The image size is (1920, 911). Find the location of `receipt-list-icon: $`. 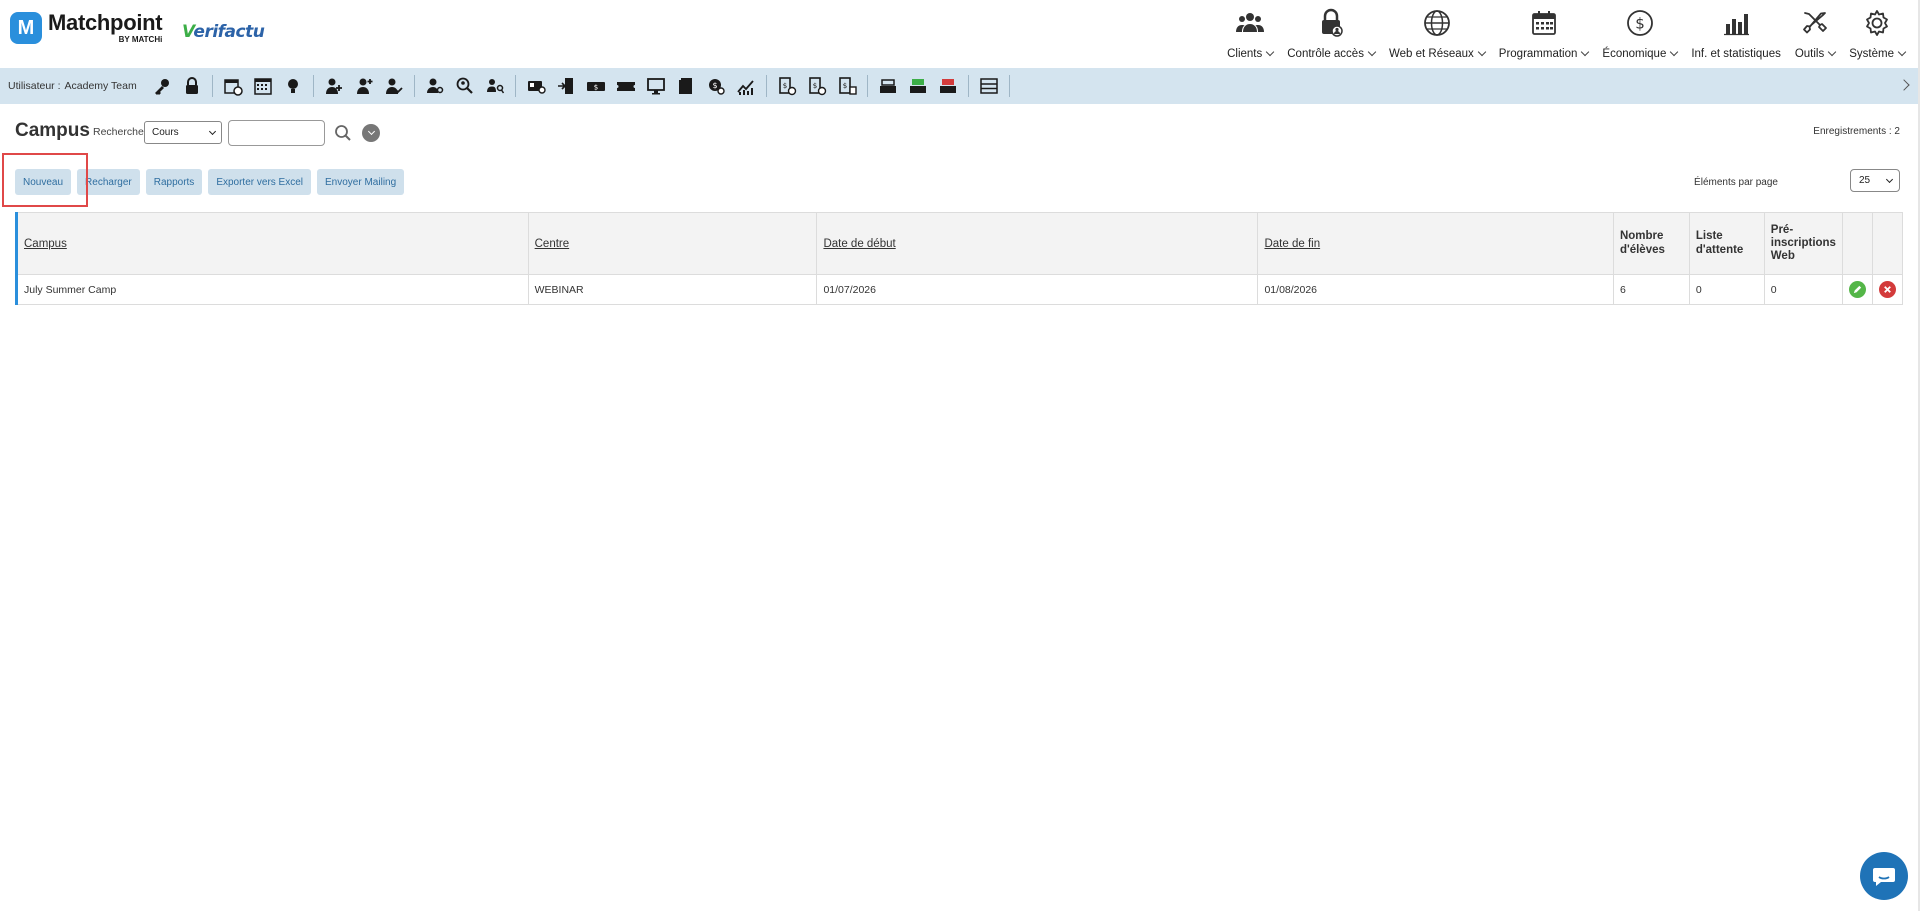

receipt-list-icon: $ is located at coordinates (847, 86).